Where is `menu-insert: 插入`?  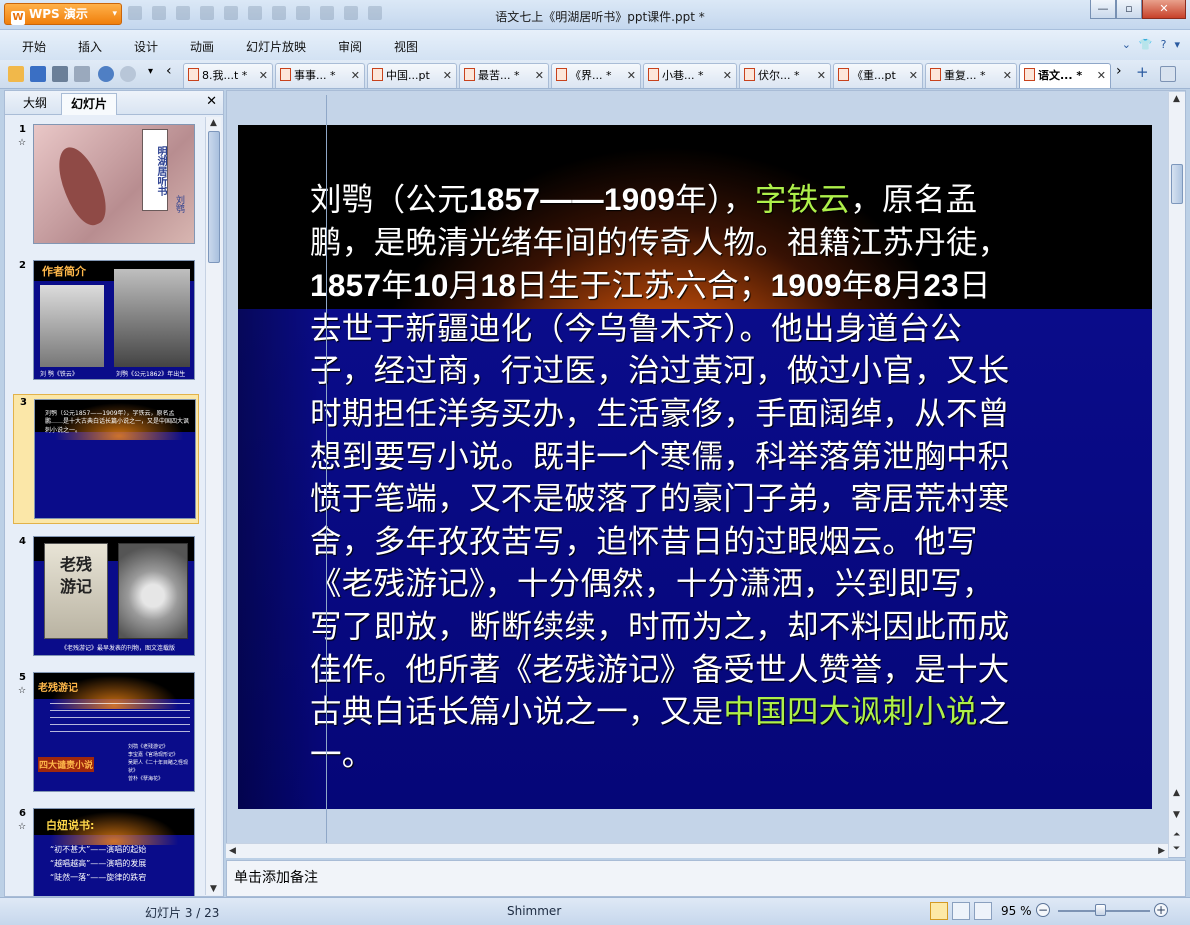
menu-insert: 插入 is located at coordinates (90, 46).